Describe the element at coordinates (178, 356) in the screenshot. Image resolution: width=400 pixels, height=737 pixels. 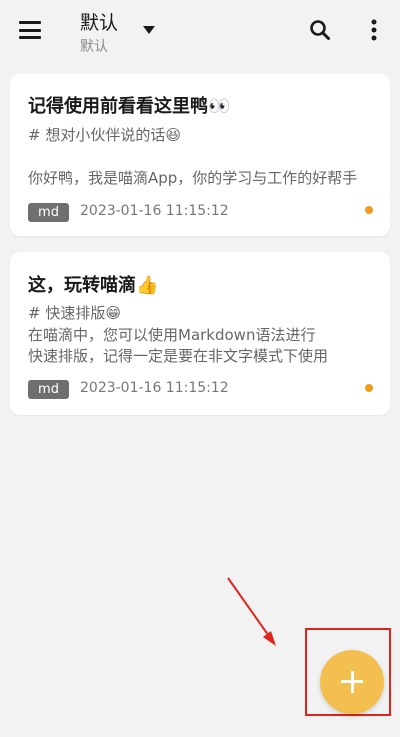
I see `note-preview-line2: 快速排版，记得一定是要在非文字模式下使用` at that location.